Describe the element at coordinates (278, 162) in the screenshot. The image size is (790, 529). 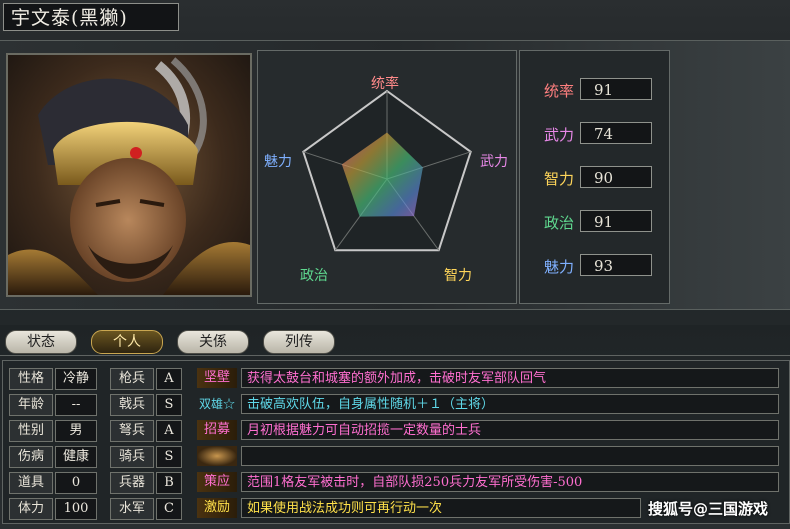
I see `radar-label-charisma: 魅力` at that location.